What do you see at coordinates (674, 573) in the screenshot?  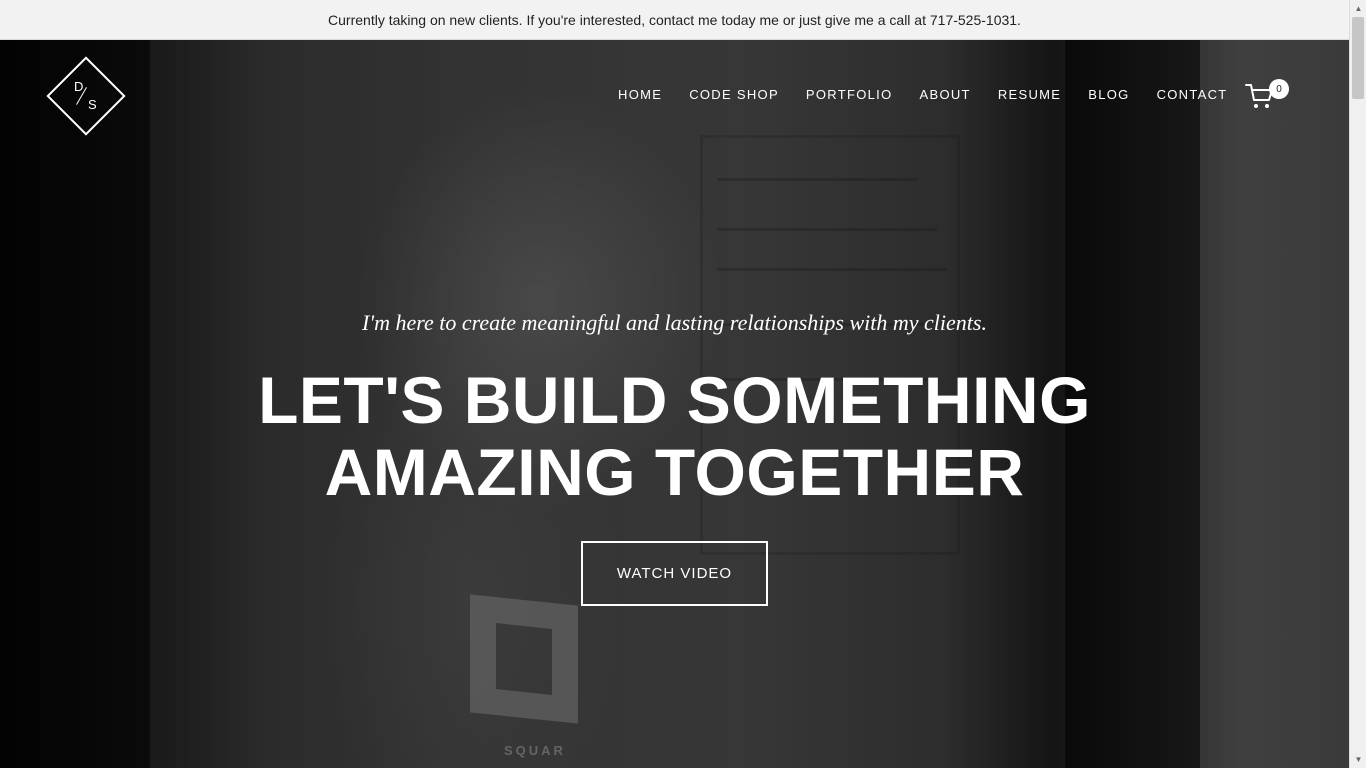 I see `watch-video-button: WATCH VIDEO` at bounding box center [674, 573].